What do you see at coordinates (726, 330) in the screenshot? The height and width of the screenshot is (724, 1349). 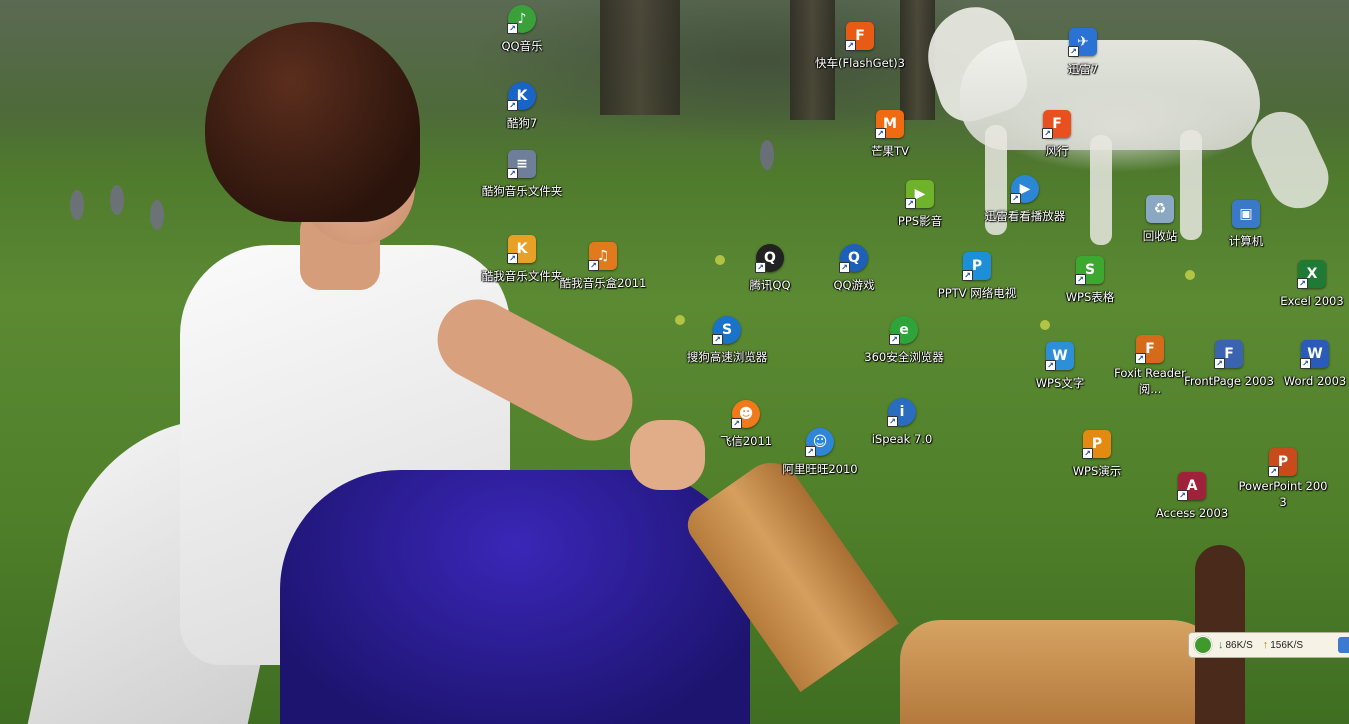 I see `sogou-browser-icon: S ↗` at bounding box center [726, 330].